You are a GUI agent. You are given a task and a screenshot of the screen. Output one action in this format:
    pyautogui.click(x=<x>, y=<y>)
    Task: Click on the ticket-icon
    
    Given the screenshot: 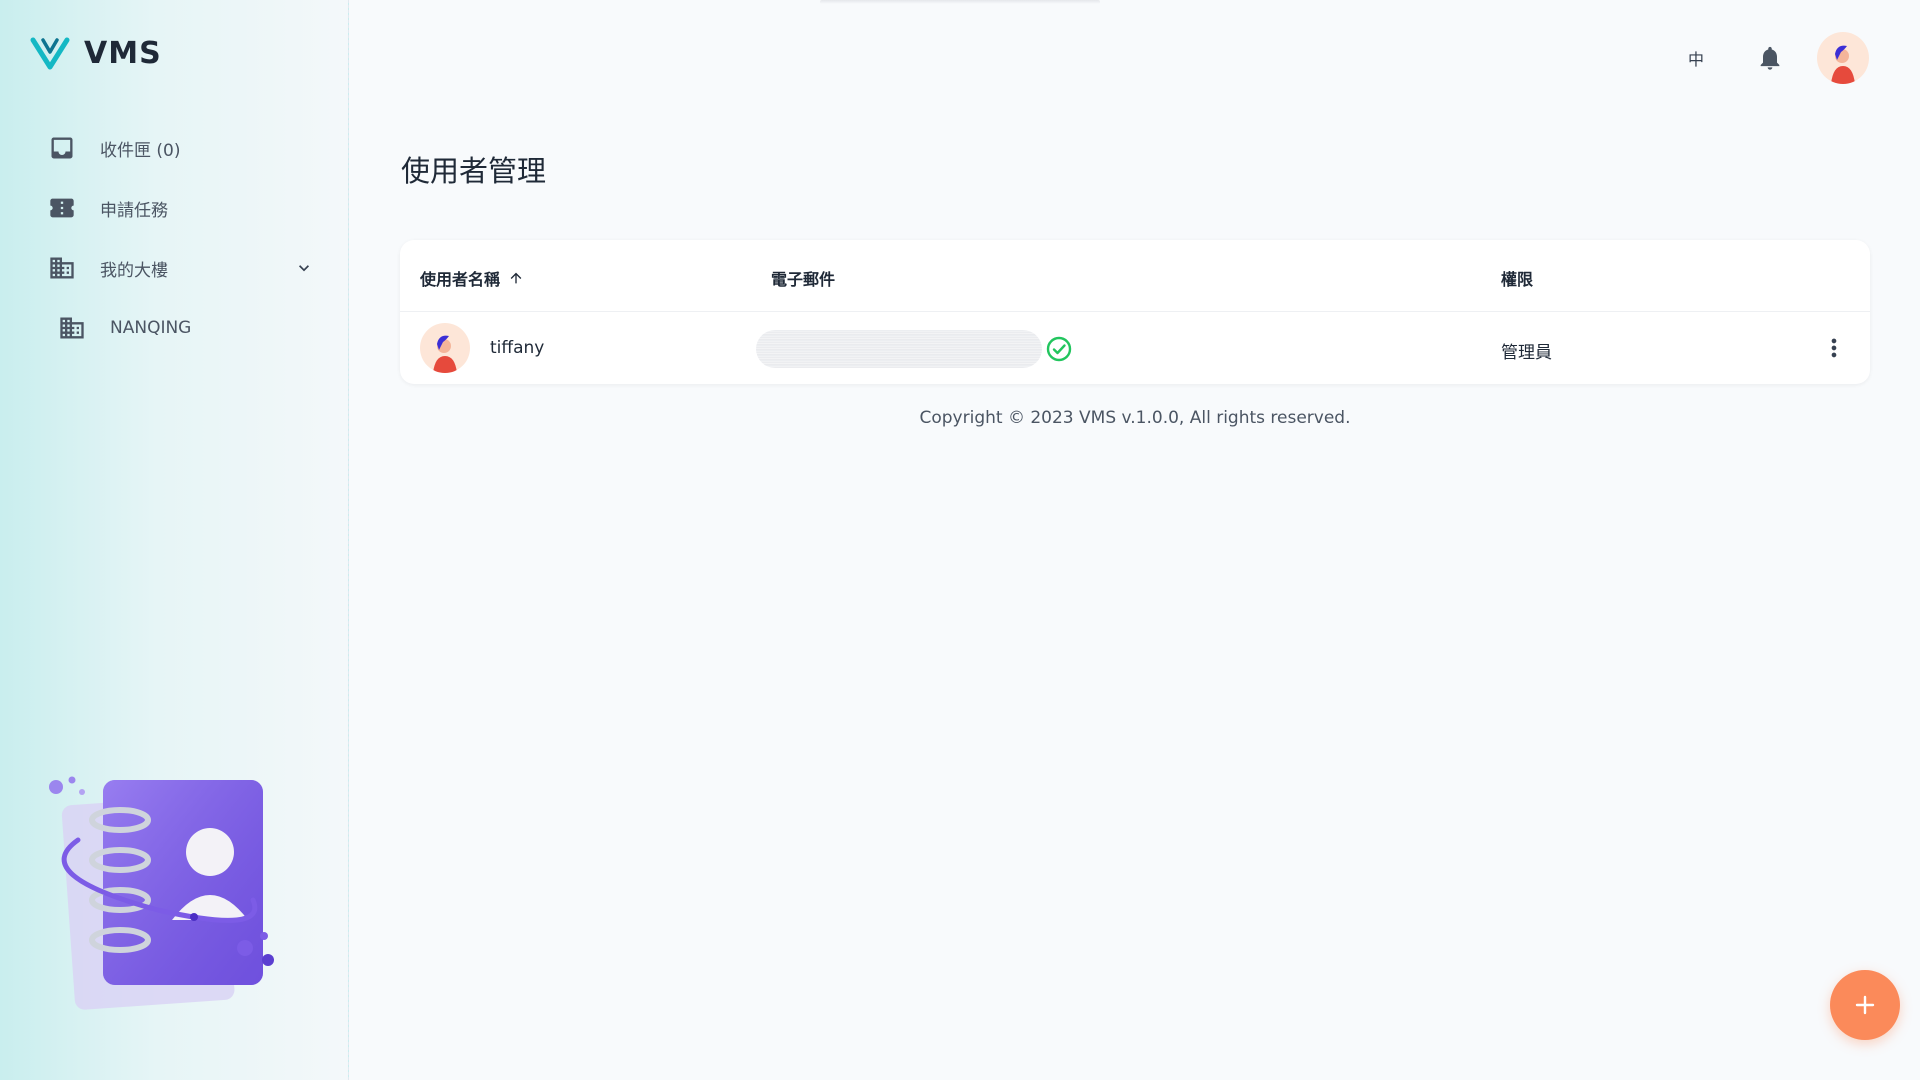 What is the action you would take?
    pyautogui.click(x=62, y=208)
    